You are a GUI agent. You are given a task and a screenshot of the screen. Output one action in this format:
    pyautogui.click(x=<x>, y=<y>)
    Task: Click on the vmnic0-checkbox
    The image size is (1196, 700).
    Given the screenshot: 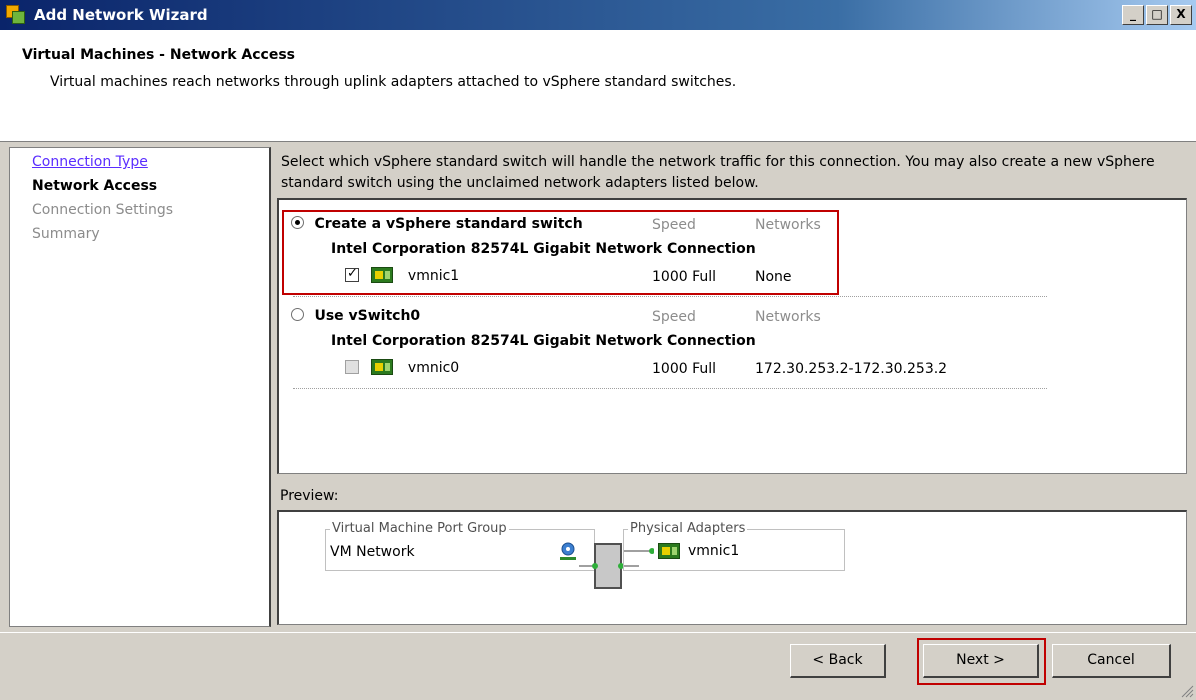 What is the action you would take?
    pyautogui.click(x=352, y=367)
    